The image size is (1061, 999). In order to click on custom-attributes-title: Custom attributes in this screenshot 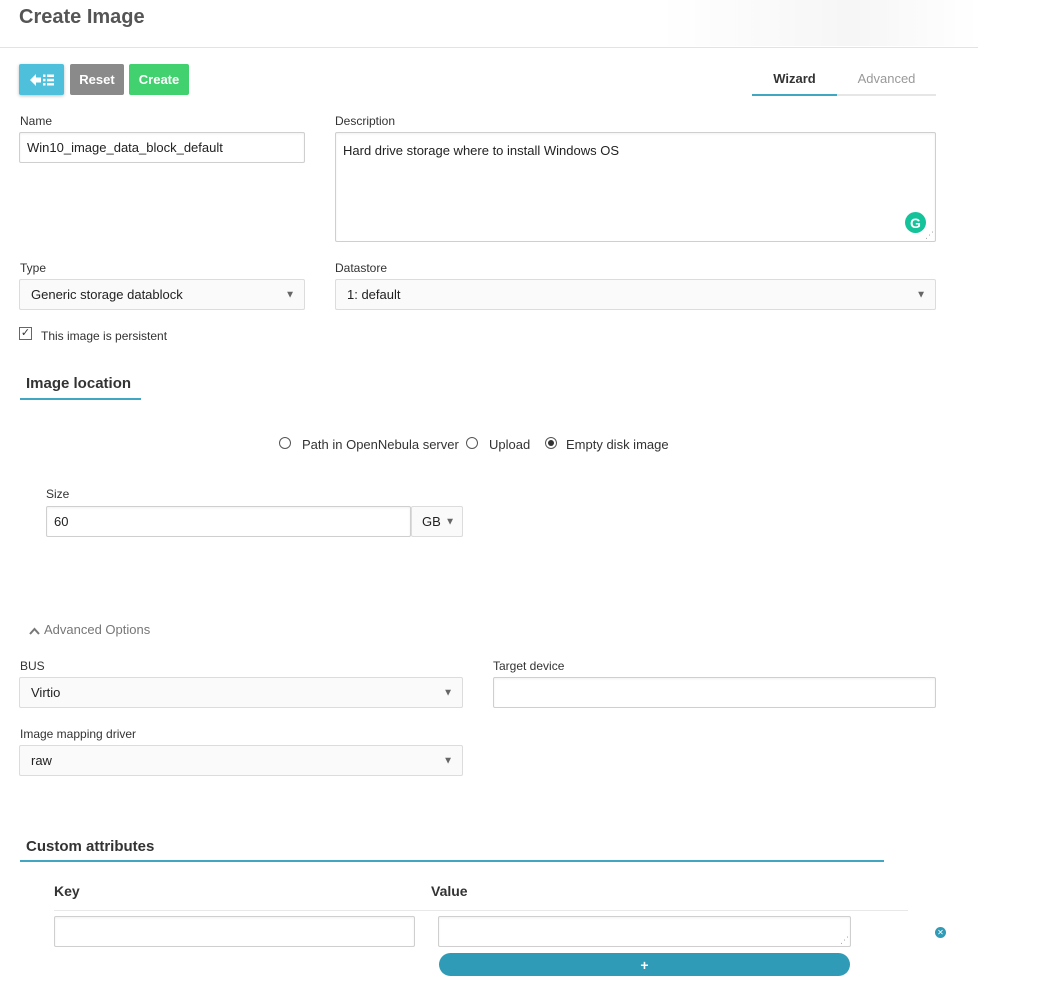, I will do `click(90, 846)`.